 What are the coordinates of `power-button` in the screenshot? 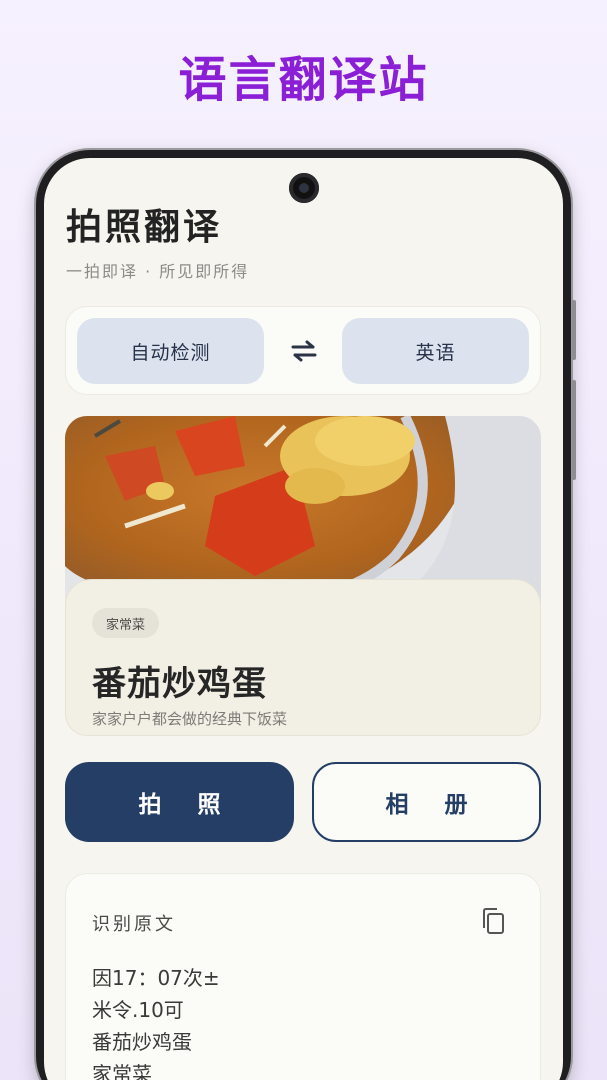 It's located at (574, 430).